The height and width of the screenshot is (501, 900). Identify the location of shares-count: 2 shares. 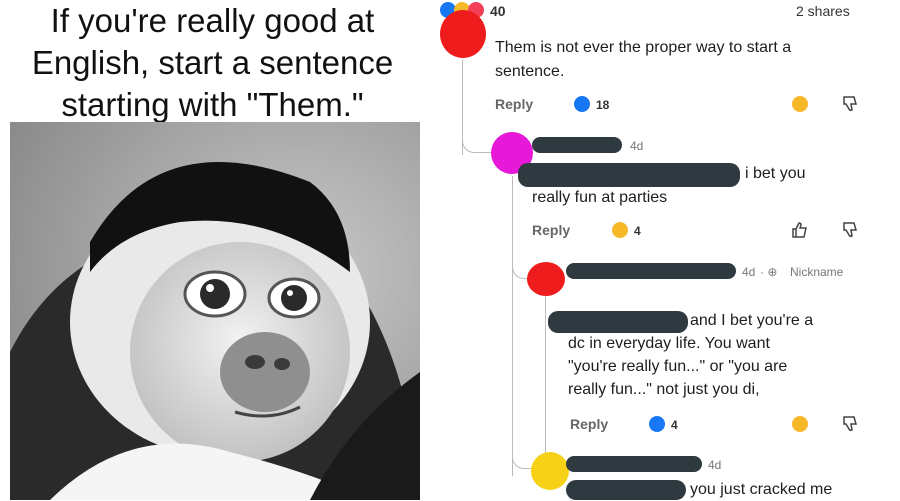
(823, 11).